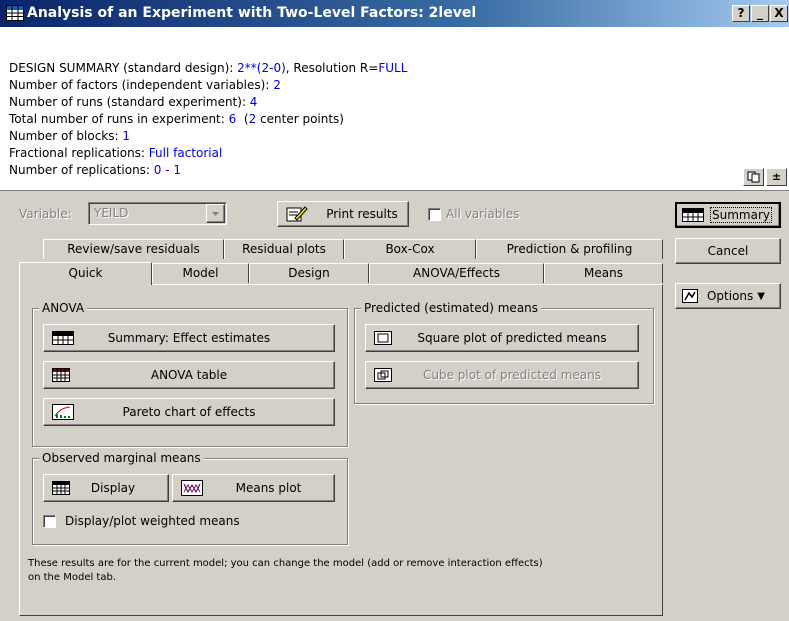  Describe the element at coordinates (760, 13) in the screenshot. I see `minimize-button: _` at that location.